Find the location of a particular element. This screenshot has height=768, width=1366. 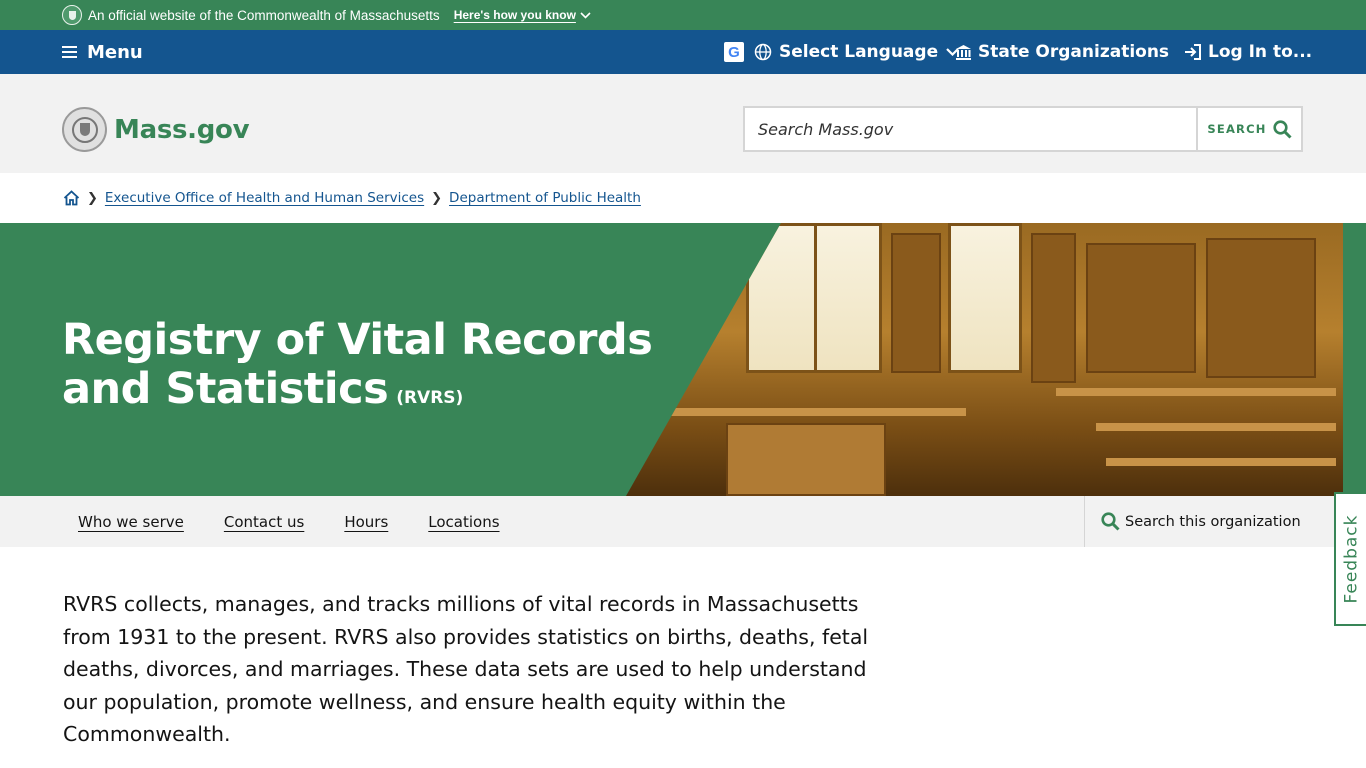

globe-icon is located at coordinates (763, 52).